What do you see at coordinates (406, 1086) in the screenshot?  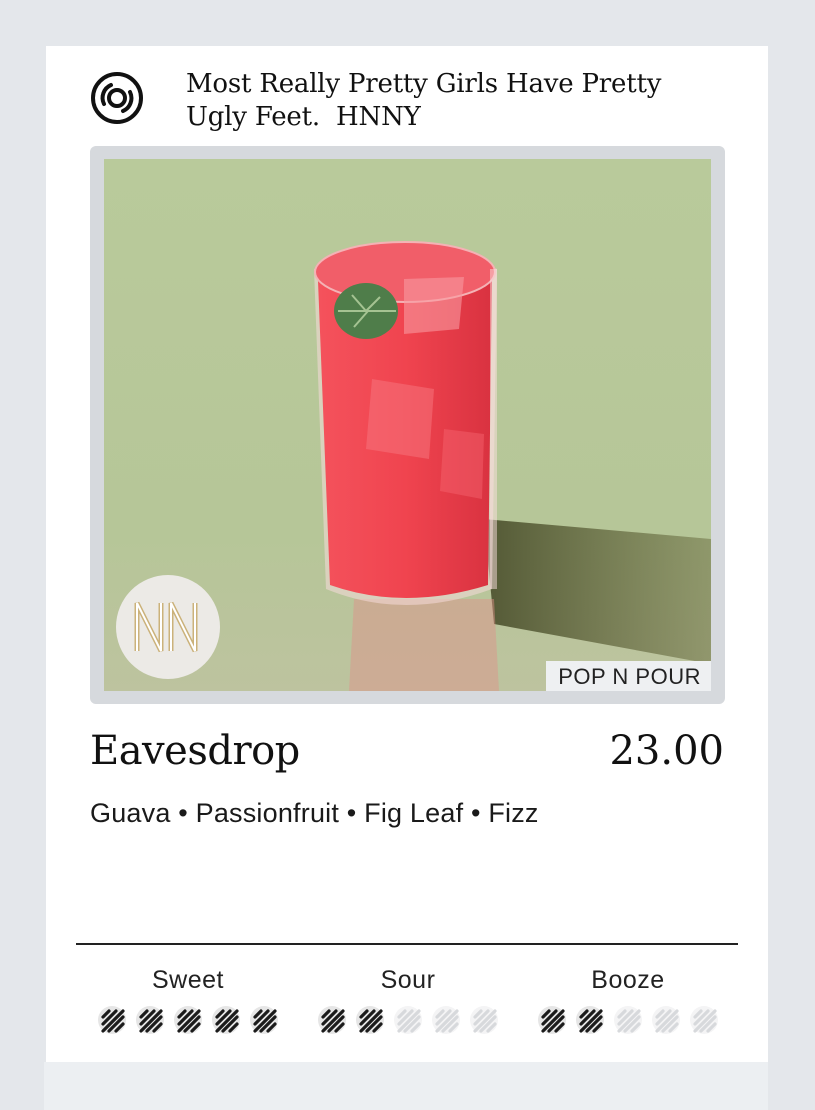 I see `next-card-edge` at bounding box center [406, 1086].